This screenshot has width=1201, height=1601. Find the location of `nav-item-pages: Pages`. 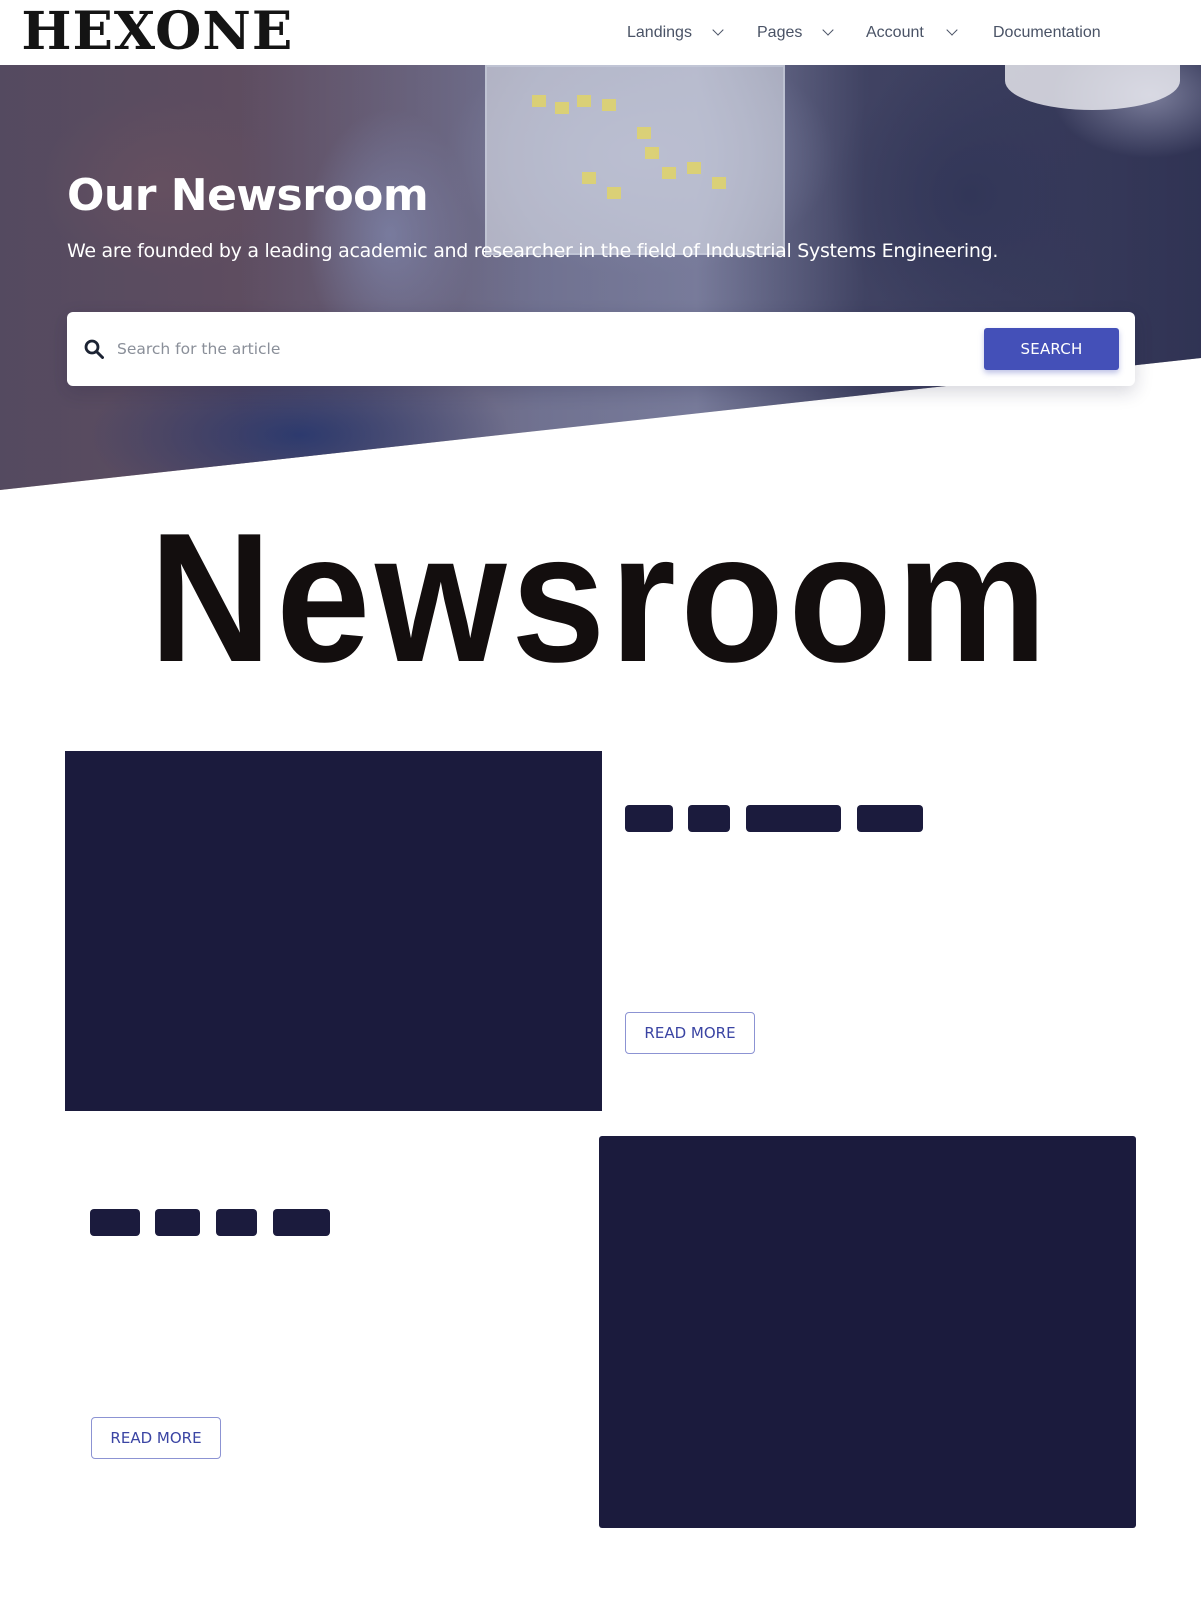

nav-item-pages: Pages is located at coordinates (796, 32).